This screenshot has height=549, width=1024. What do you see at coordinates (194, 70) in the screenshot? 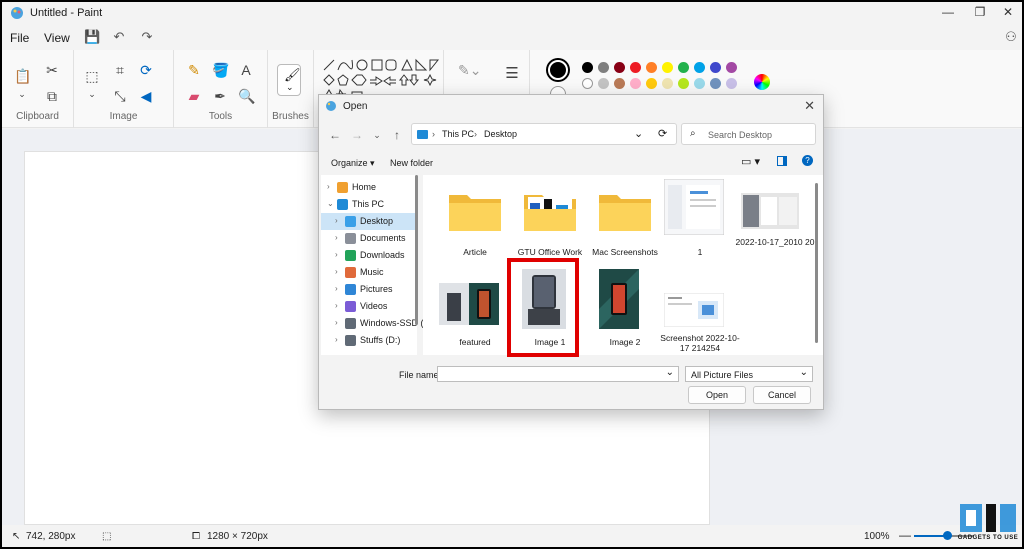
I see `pencil-icon: ✎` at bounding box center [194, 70].